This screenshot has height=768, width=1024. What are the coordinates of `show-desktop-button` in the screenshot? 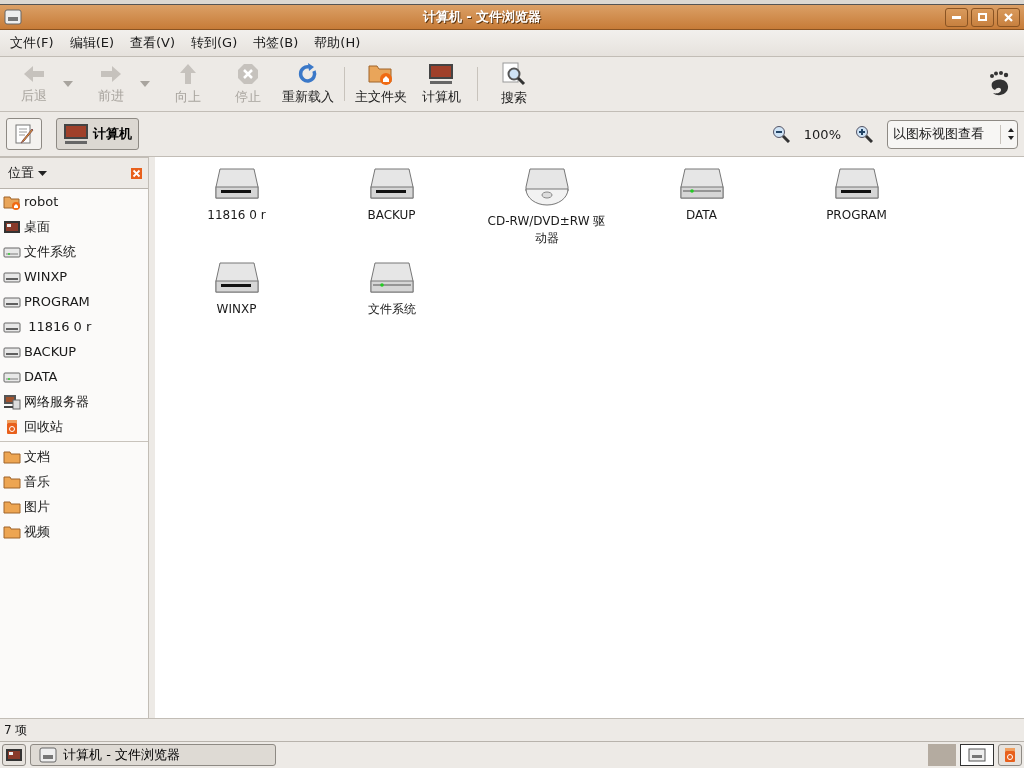 It's located at (14, 755).